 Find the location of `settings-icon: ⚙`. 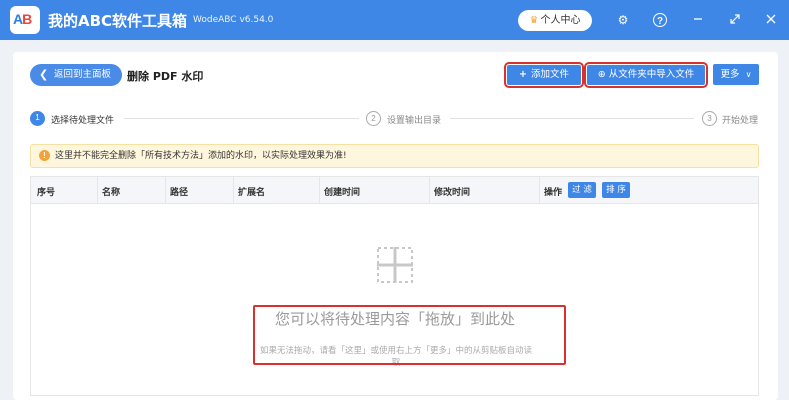

settings-icon: ⚙ is located at coordinates (623, 20).